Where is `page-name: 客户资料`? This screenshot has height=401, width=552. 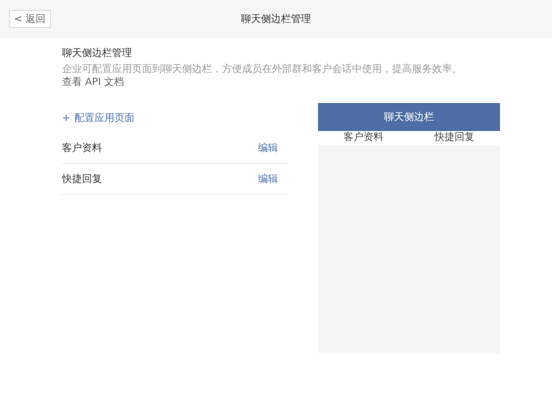 page-name: 客户资料 is located at coordinates (82, 148).